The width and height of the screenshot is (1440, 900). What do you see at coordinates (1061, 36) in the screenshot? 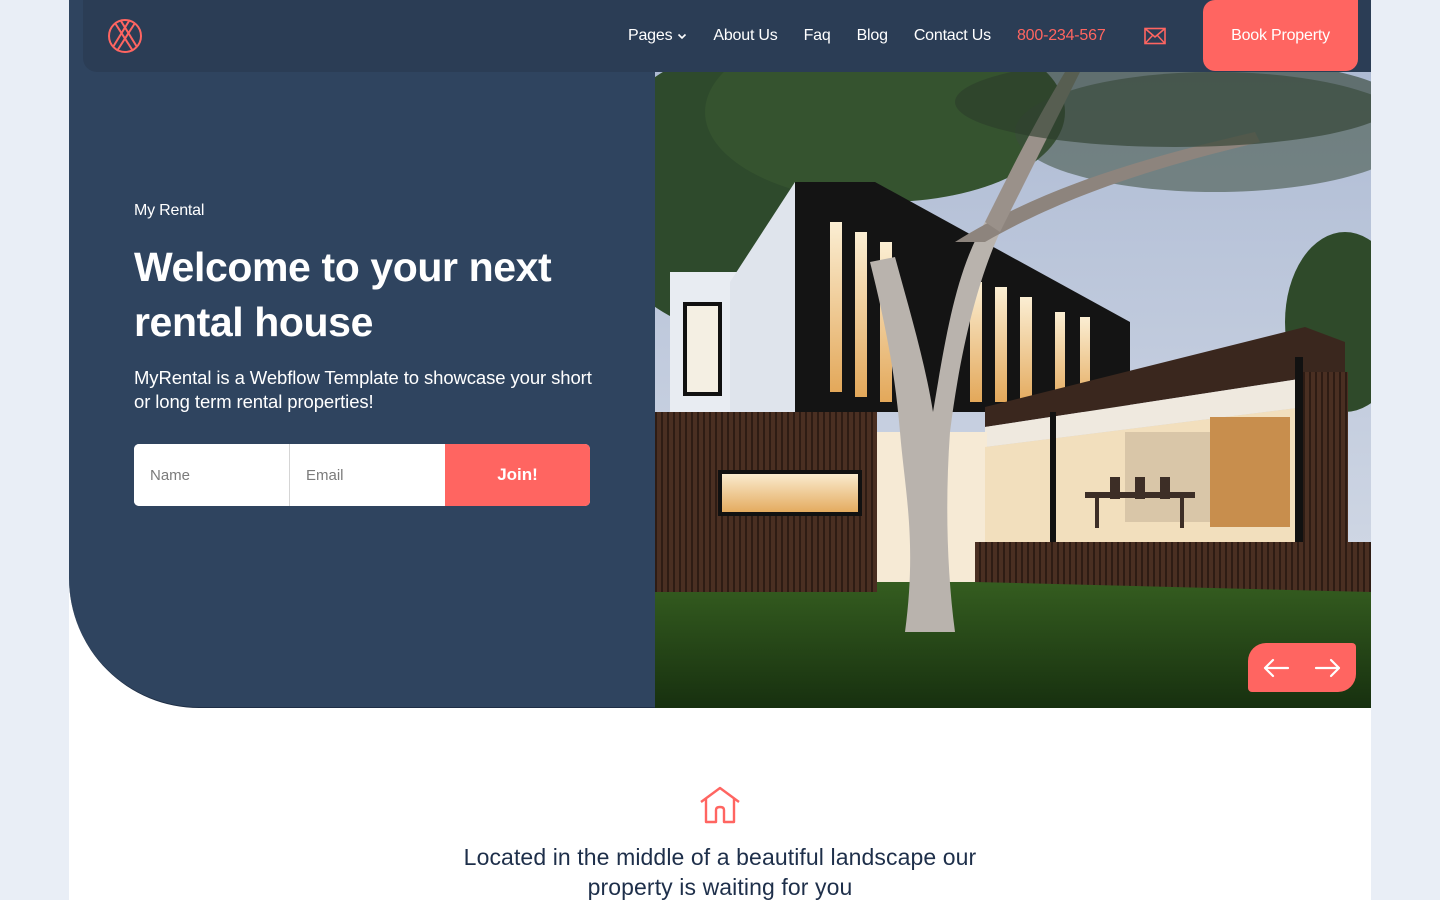
I see `phone-link: 800-234-567` at bounding box center [1061, 36].